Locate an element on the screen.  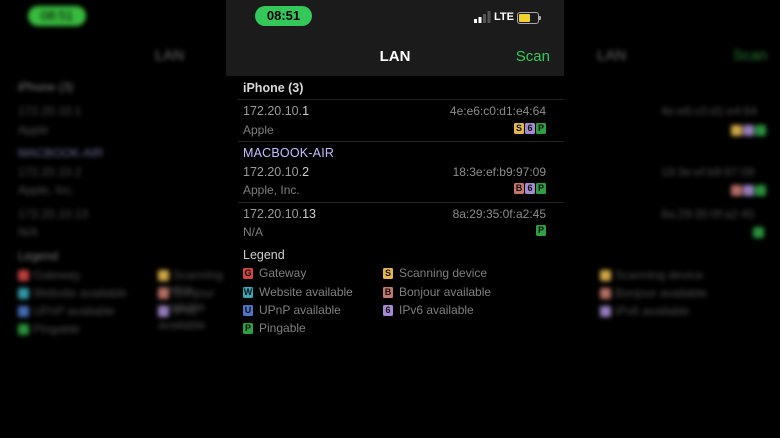
group-title: MACBOOK-AIR is located at coordinates (289, 153).